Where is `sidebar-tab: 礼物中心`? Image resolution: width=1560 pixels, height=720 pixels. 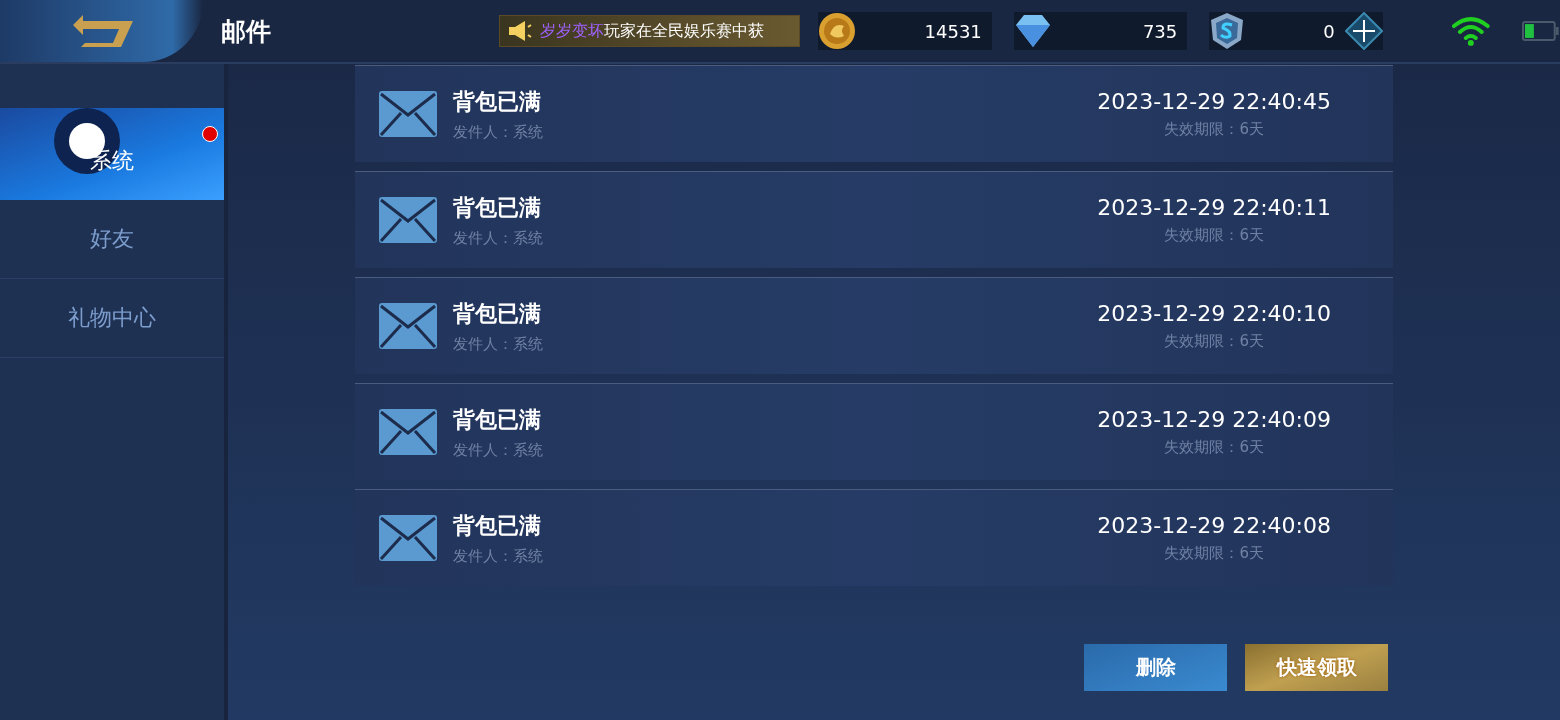
sidebar-tab: 礼物中心 is located at coordinates (112, 318).